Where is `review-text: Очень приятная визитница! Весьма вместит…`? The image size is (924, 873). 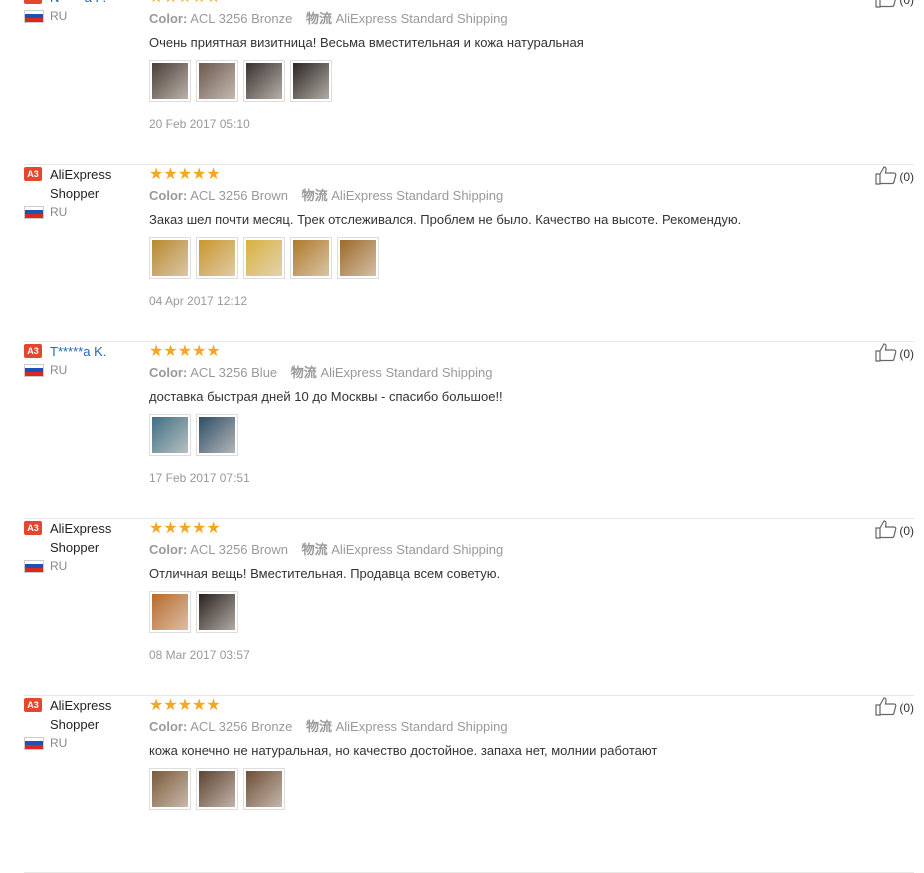 review-text: Очень приятная визитница! Весьма вместит… is located at coordinates (366, 42).